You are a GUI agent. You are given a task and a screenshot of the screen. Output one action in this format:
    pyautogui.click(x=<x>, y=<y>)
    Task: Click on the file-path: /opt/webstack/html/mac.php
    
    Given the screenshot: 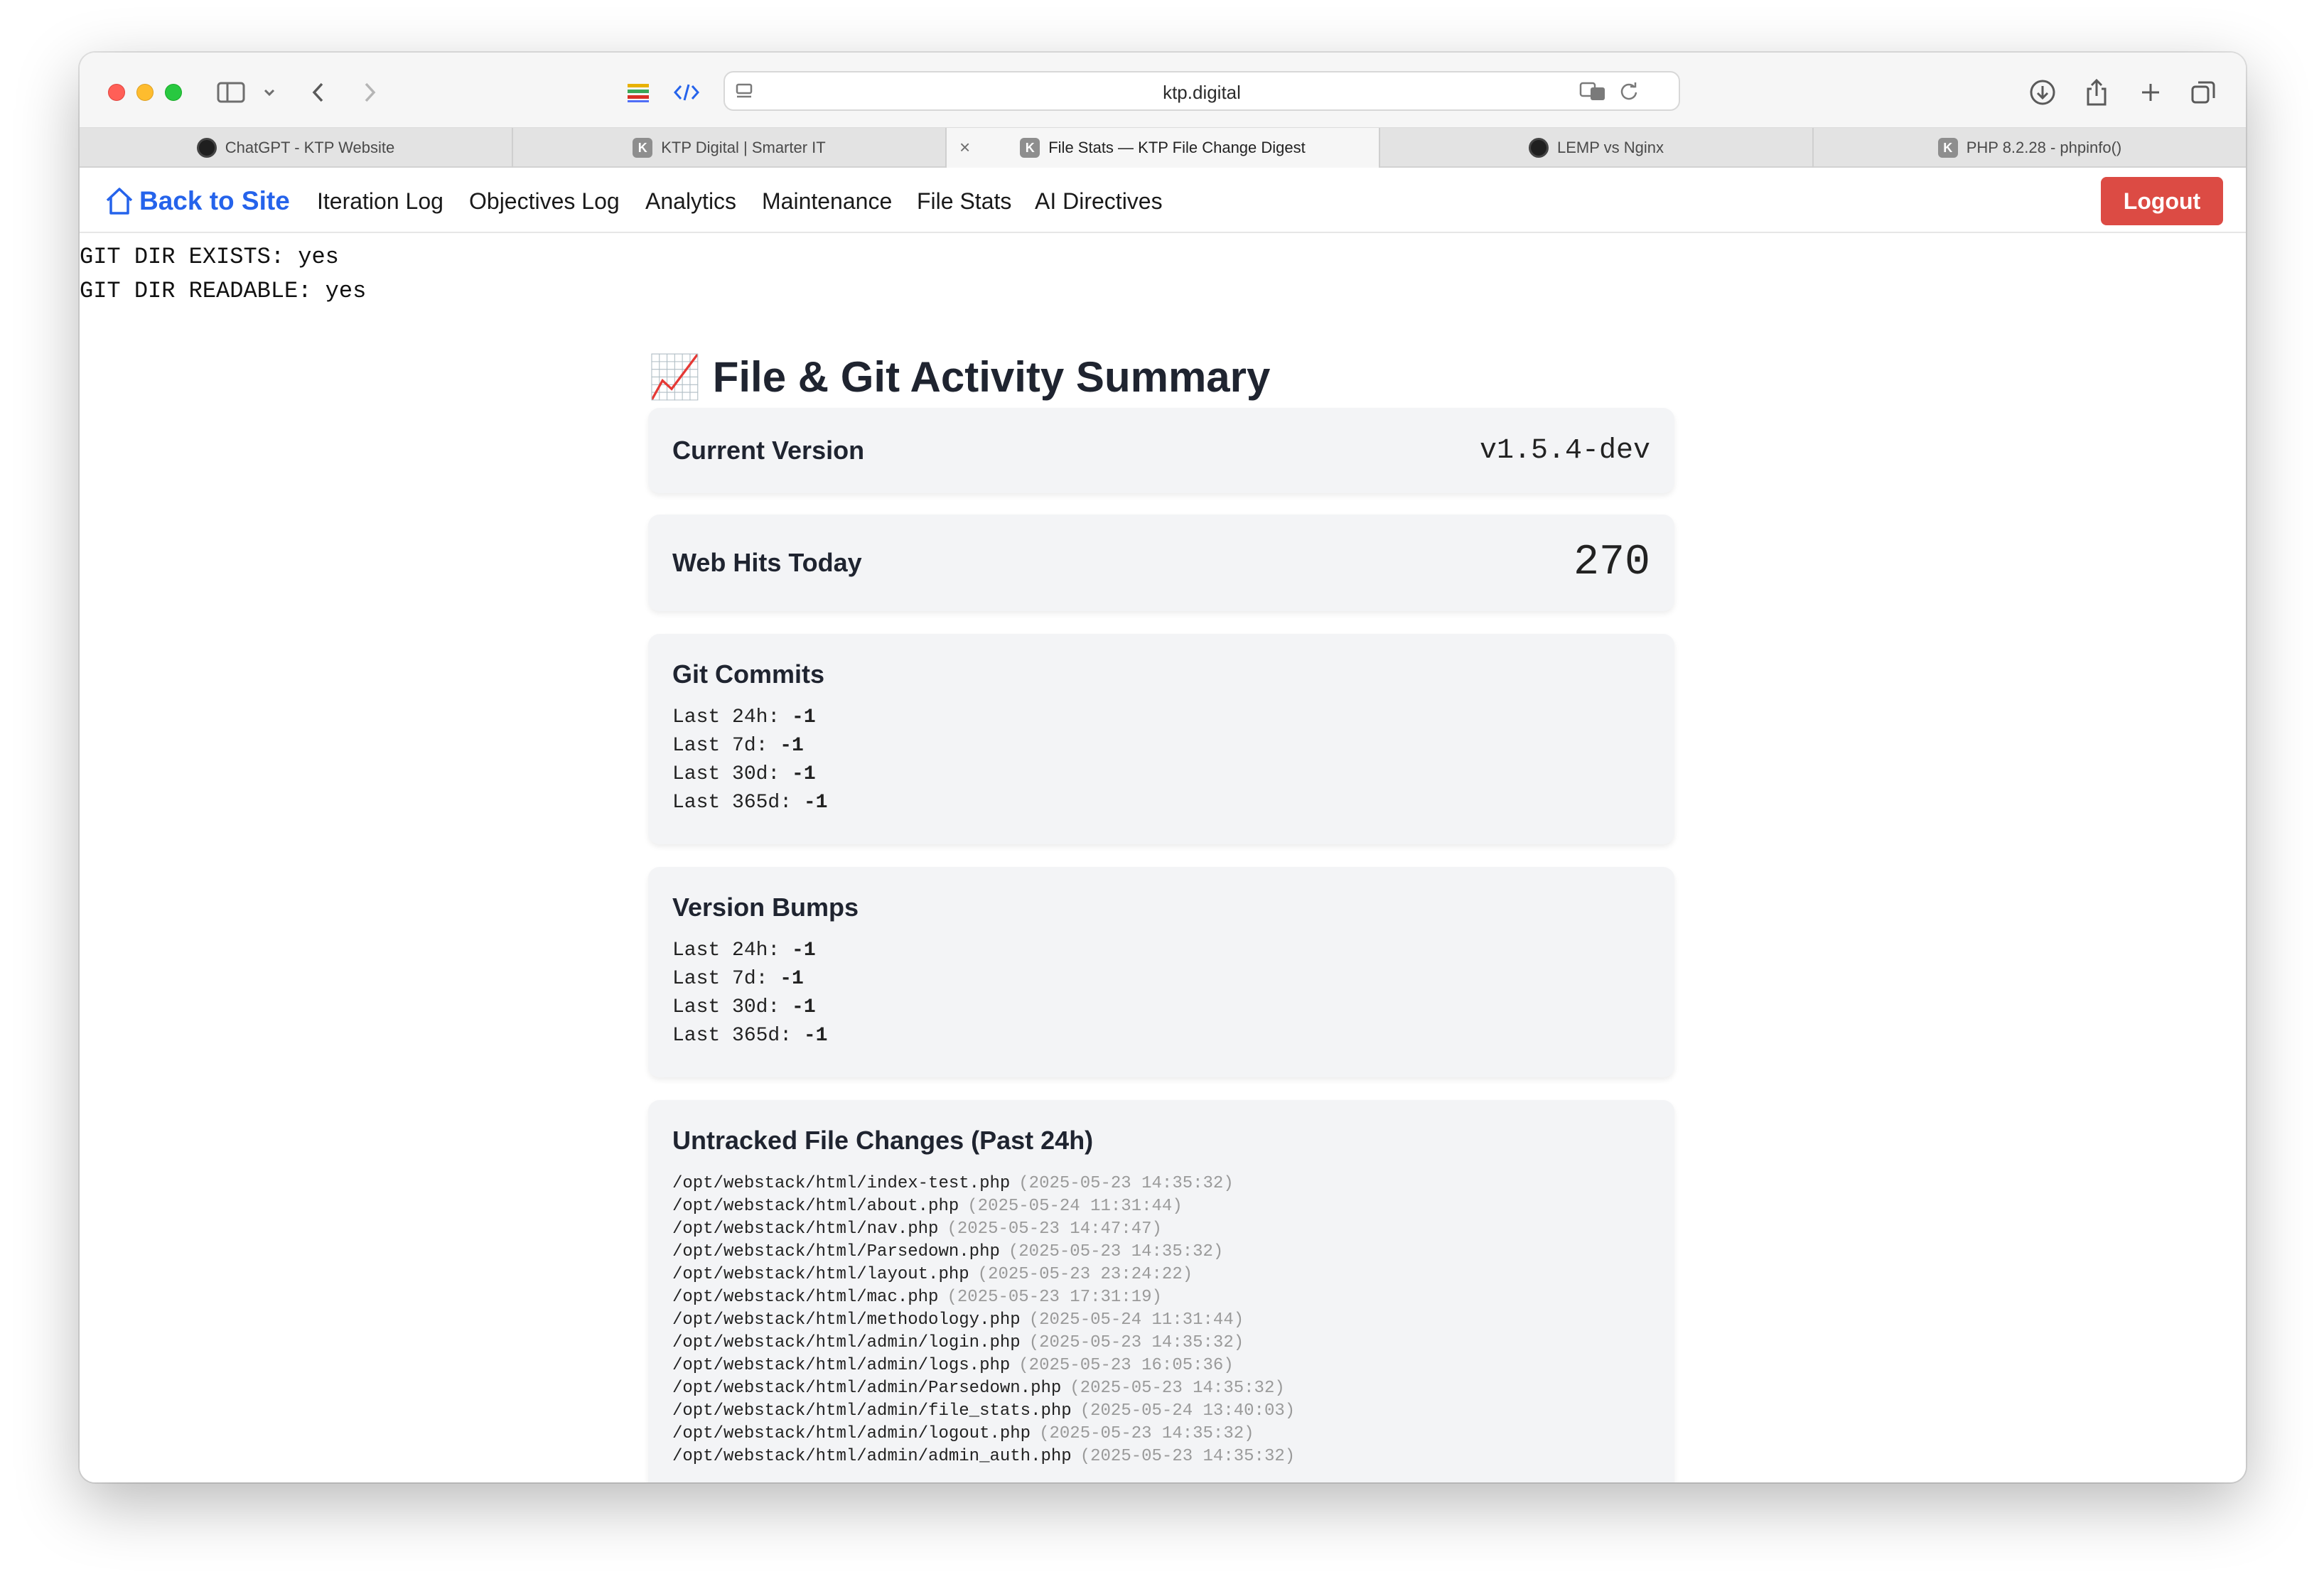 What is the action you would take?
    pyautogui.click(x=806, y=1297)
    